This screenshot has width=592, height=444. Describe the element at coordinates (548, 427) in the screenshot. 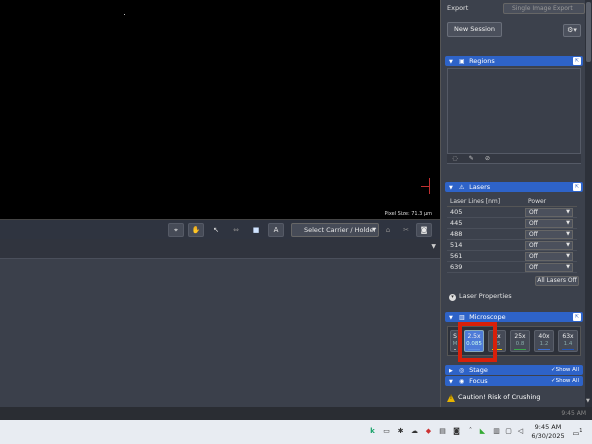

I see `clock-time: 9:45 AM` at that location.